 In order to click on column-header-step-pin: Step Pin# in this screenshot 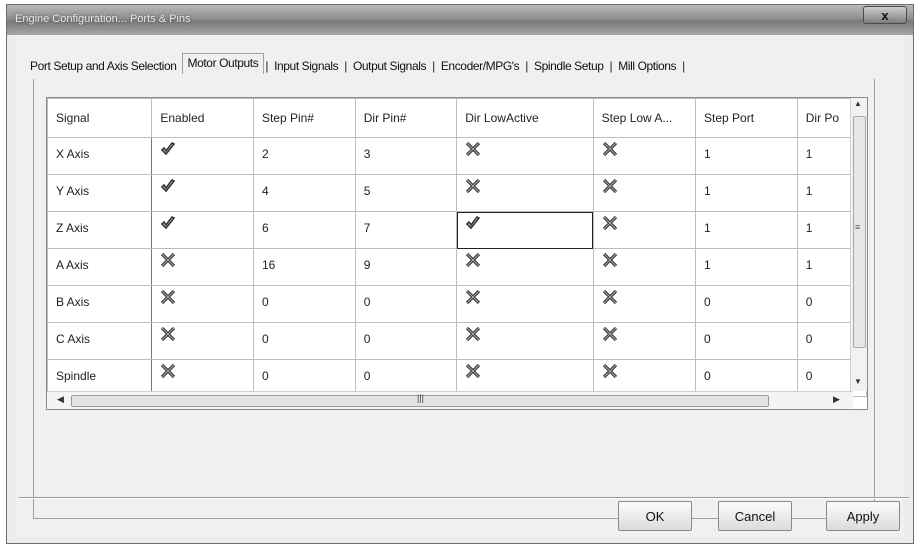, I will do `click(304, 118)`.